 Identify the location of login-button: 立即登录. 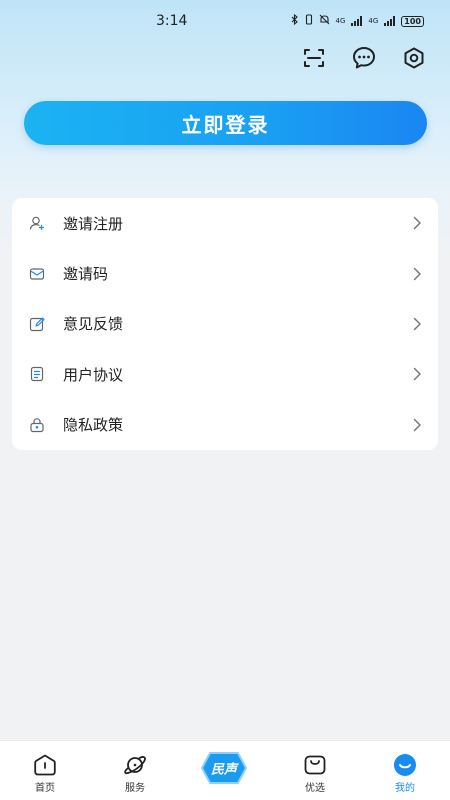
(225, 123).